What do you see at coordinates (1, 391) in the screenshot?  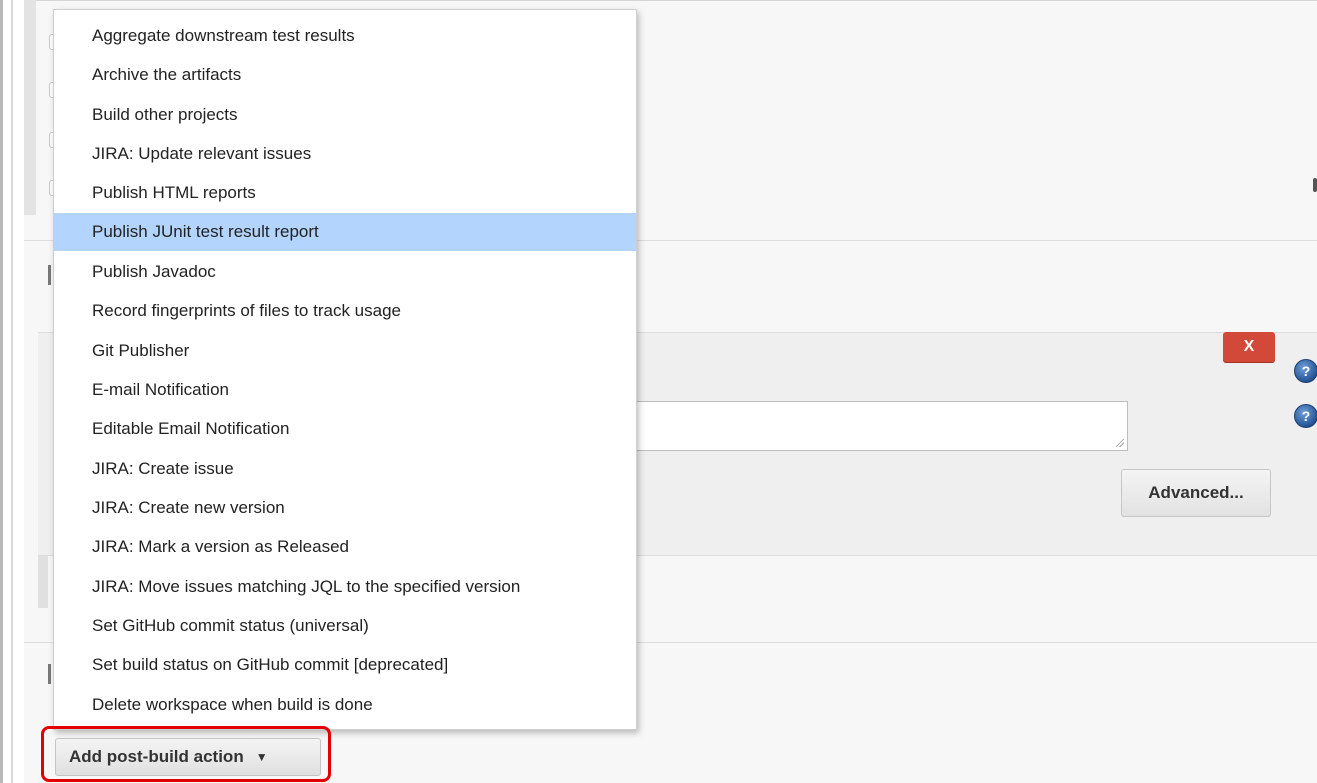 I see `window-left-edge` at bounding box center [1, 391].